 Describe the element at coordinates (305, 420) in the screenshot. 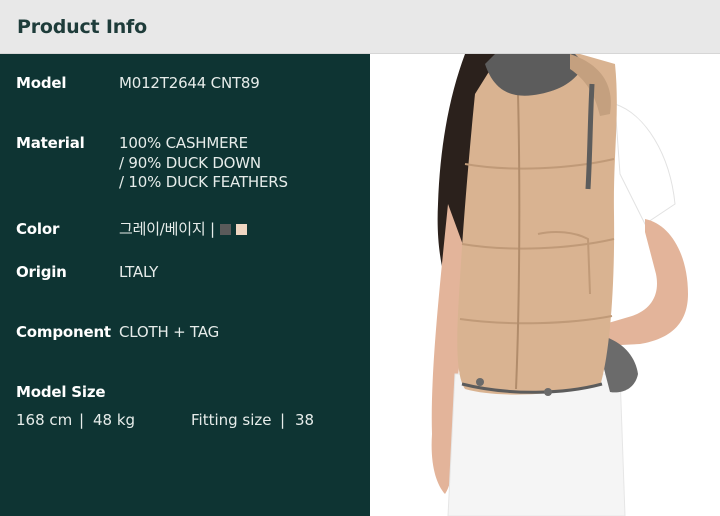

I see `fitting-size-value: 38` at that location.